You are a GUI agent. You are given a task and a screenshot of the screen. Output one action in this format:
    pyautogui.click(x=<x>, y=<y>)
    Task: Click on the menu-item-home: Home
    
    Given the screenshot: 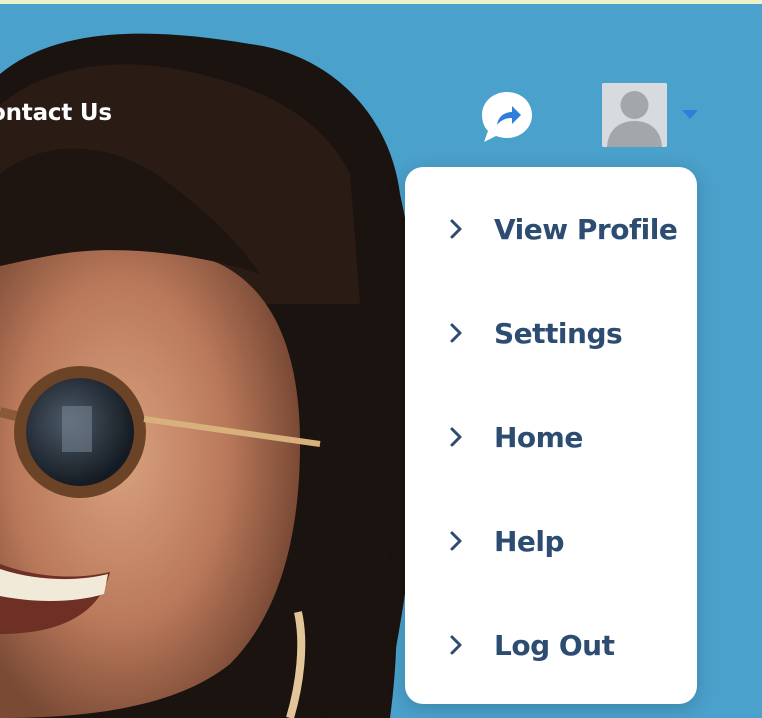 What is the action you would take?
    pyautogui.click(x=551, y=437)
    